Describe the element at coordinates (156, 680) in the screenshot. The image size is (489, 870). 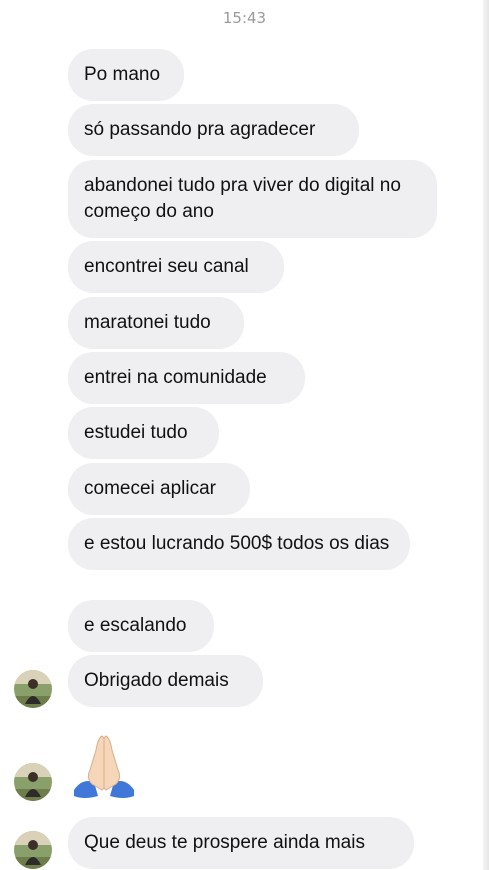
I see `message-text: Obrigado demais` at that location.